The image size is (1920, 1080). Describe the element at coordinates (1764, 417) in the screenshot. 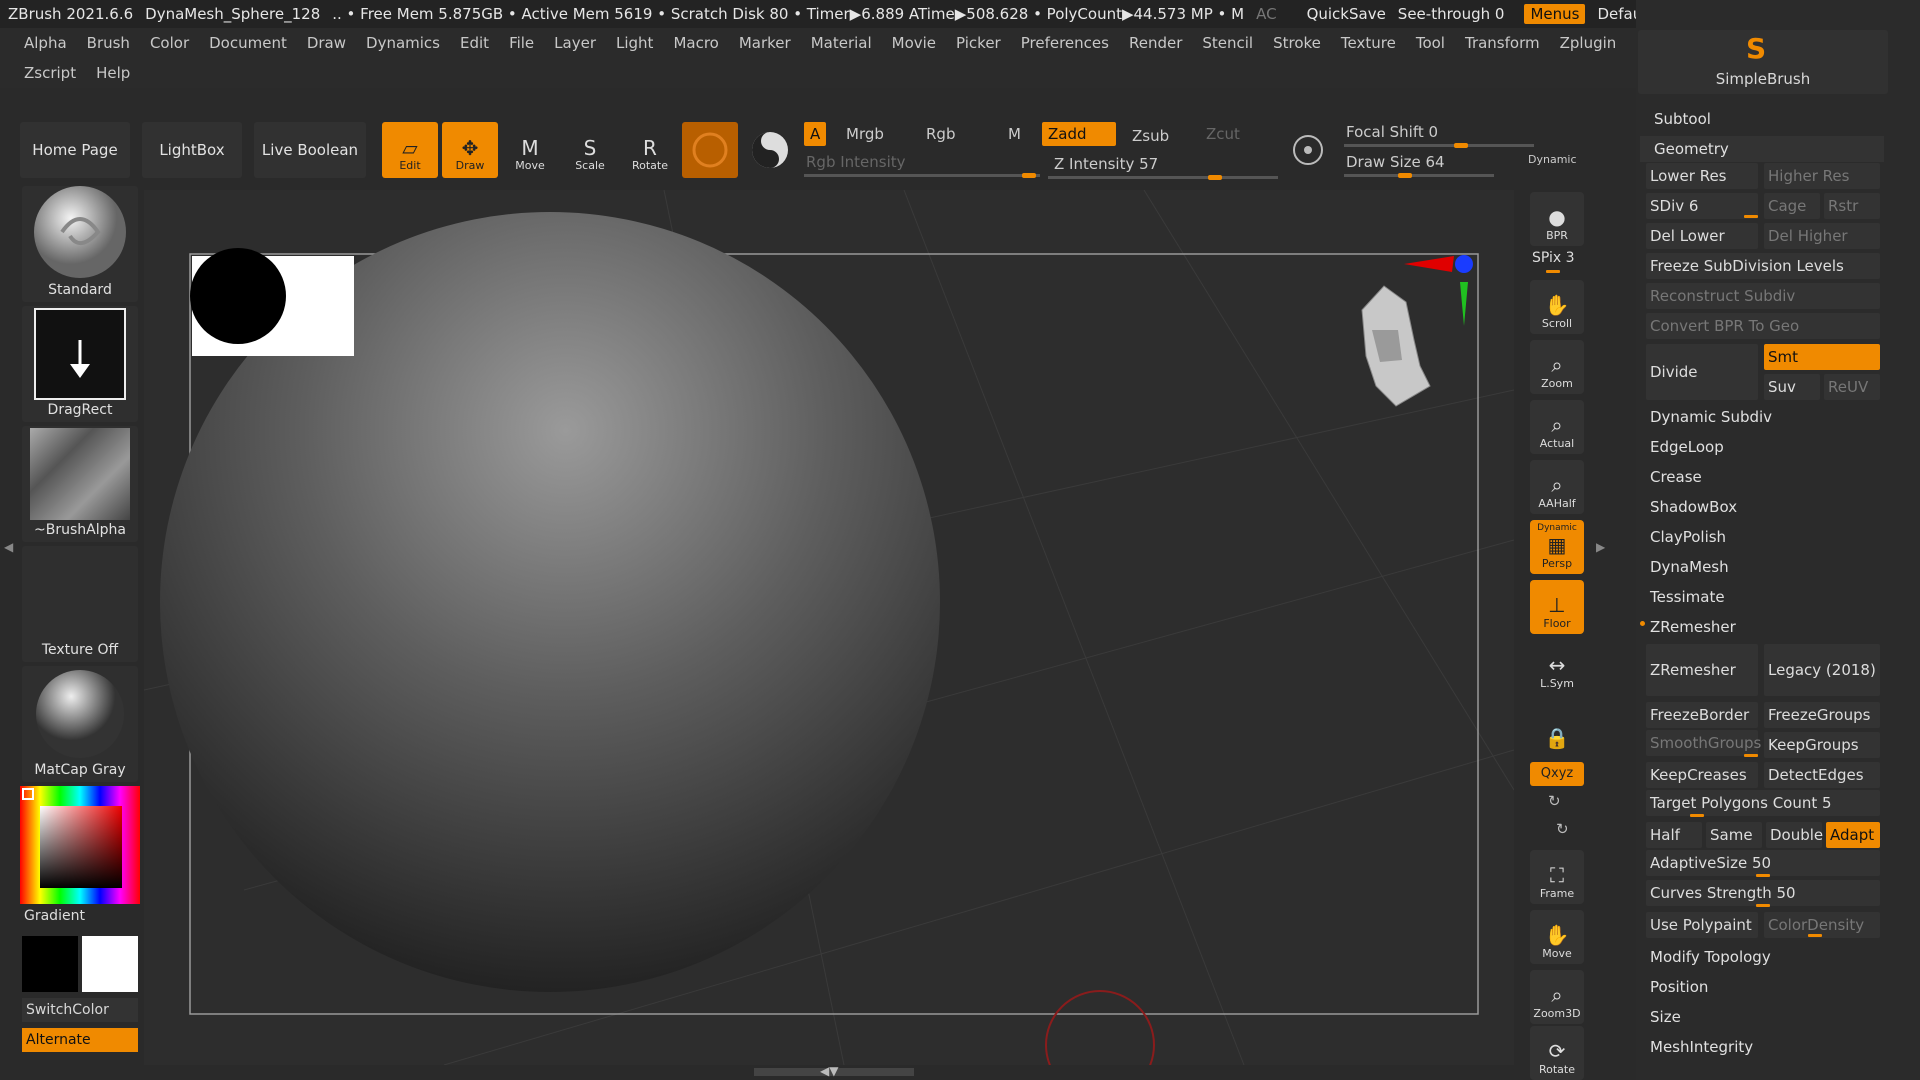

I see `dynamic-subdiv-header: Dynamic Subdiv` at that location.